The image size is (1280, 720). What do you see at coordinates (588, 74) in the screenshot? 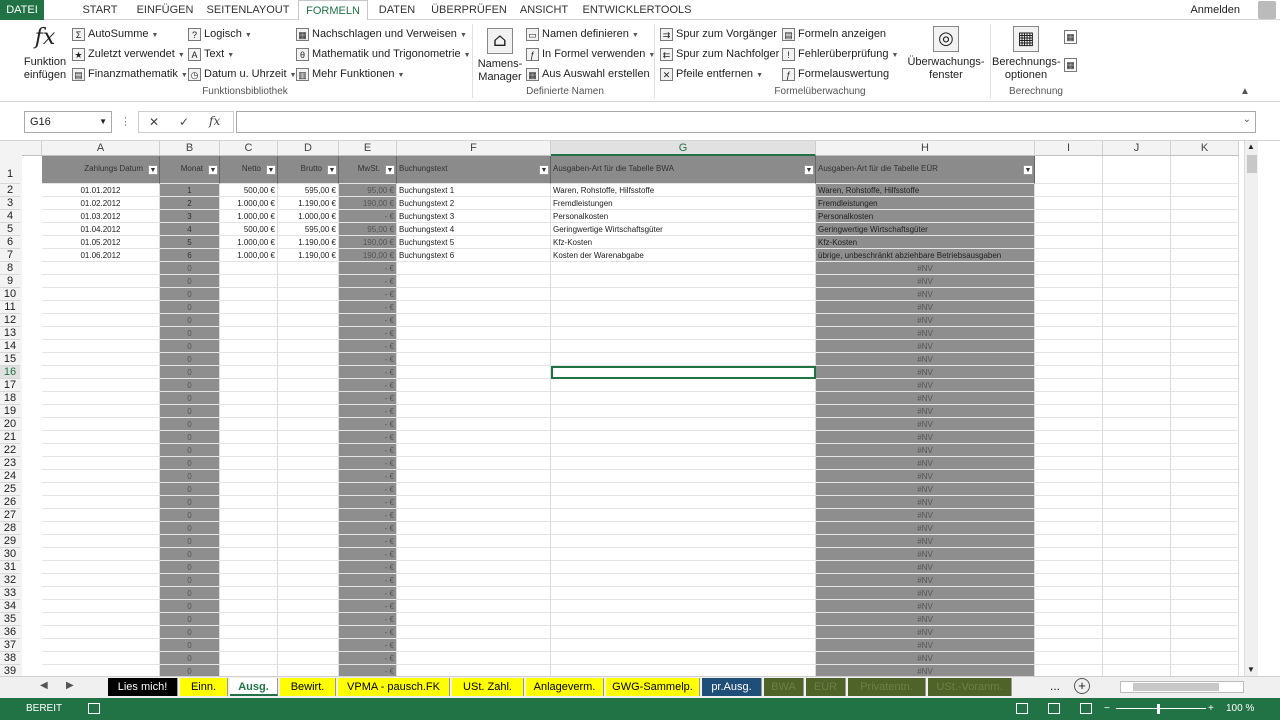
I see `ribbon-button-aus-auswahl-erstellen: ▦ Aus Auswahl erstellen` at bounding box center [588, 74].